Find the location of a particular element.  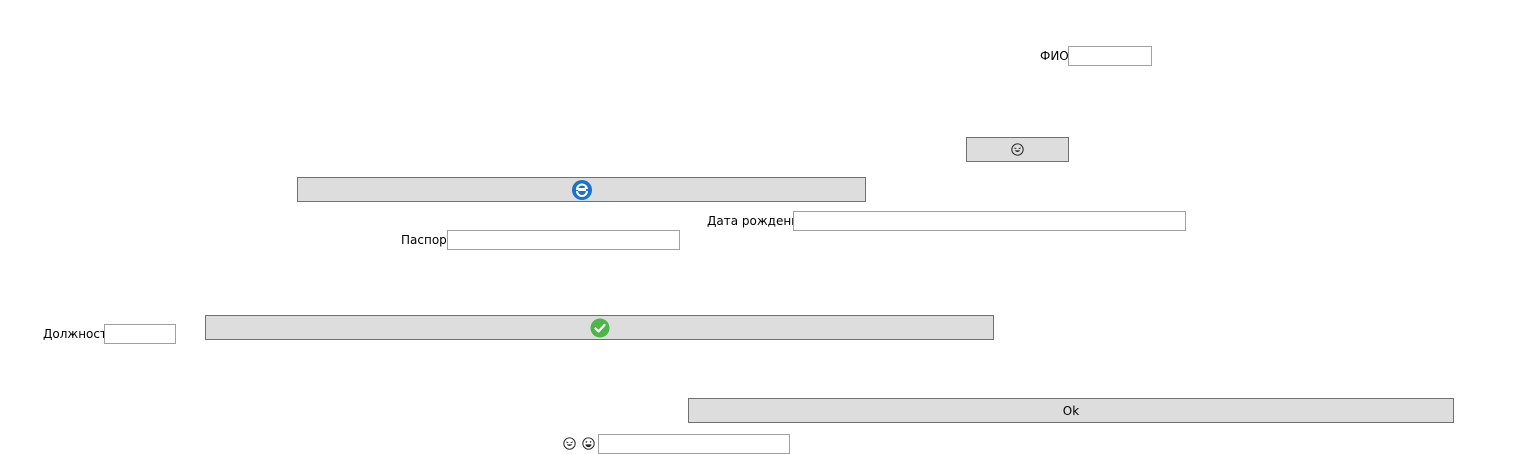

emoji-button is located at coordinates (1017, 149).